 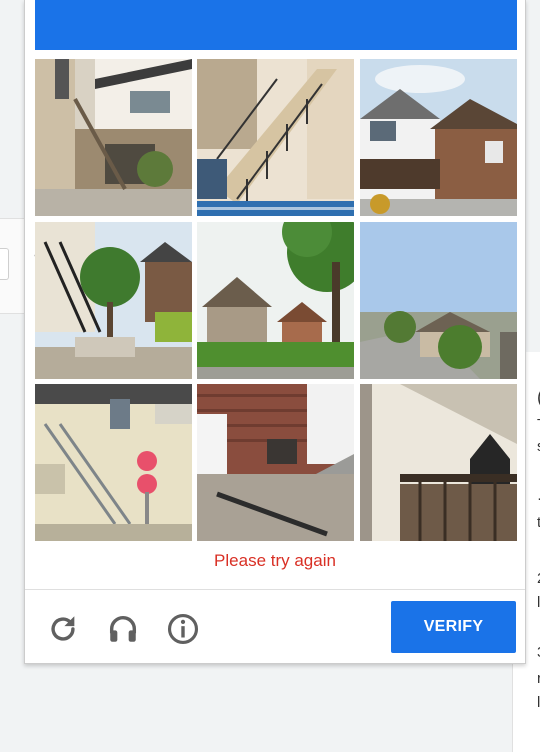 I want to click on reload-button, so click(x=63, y=629).